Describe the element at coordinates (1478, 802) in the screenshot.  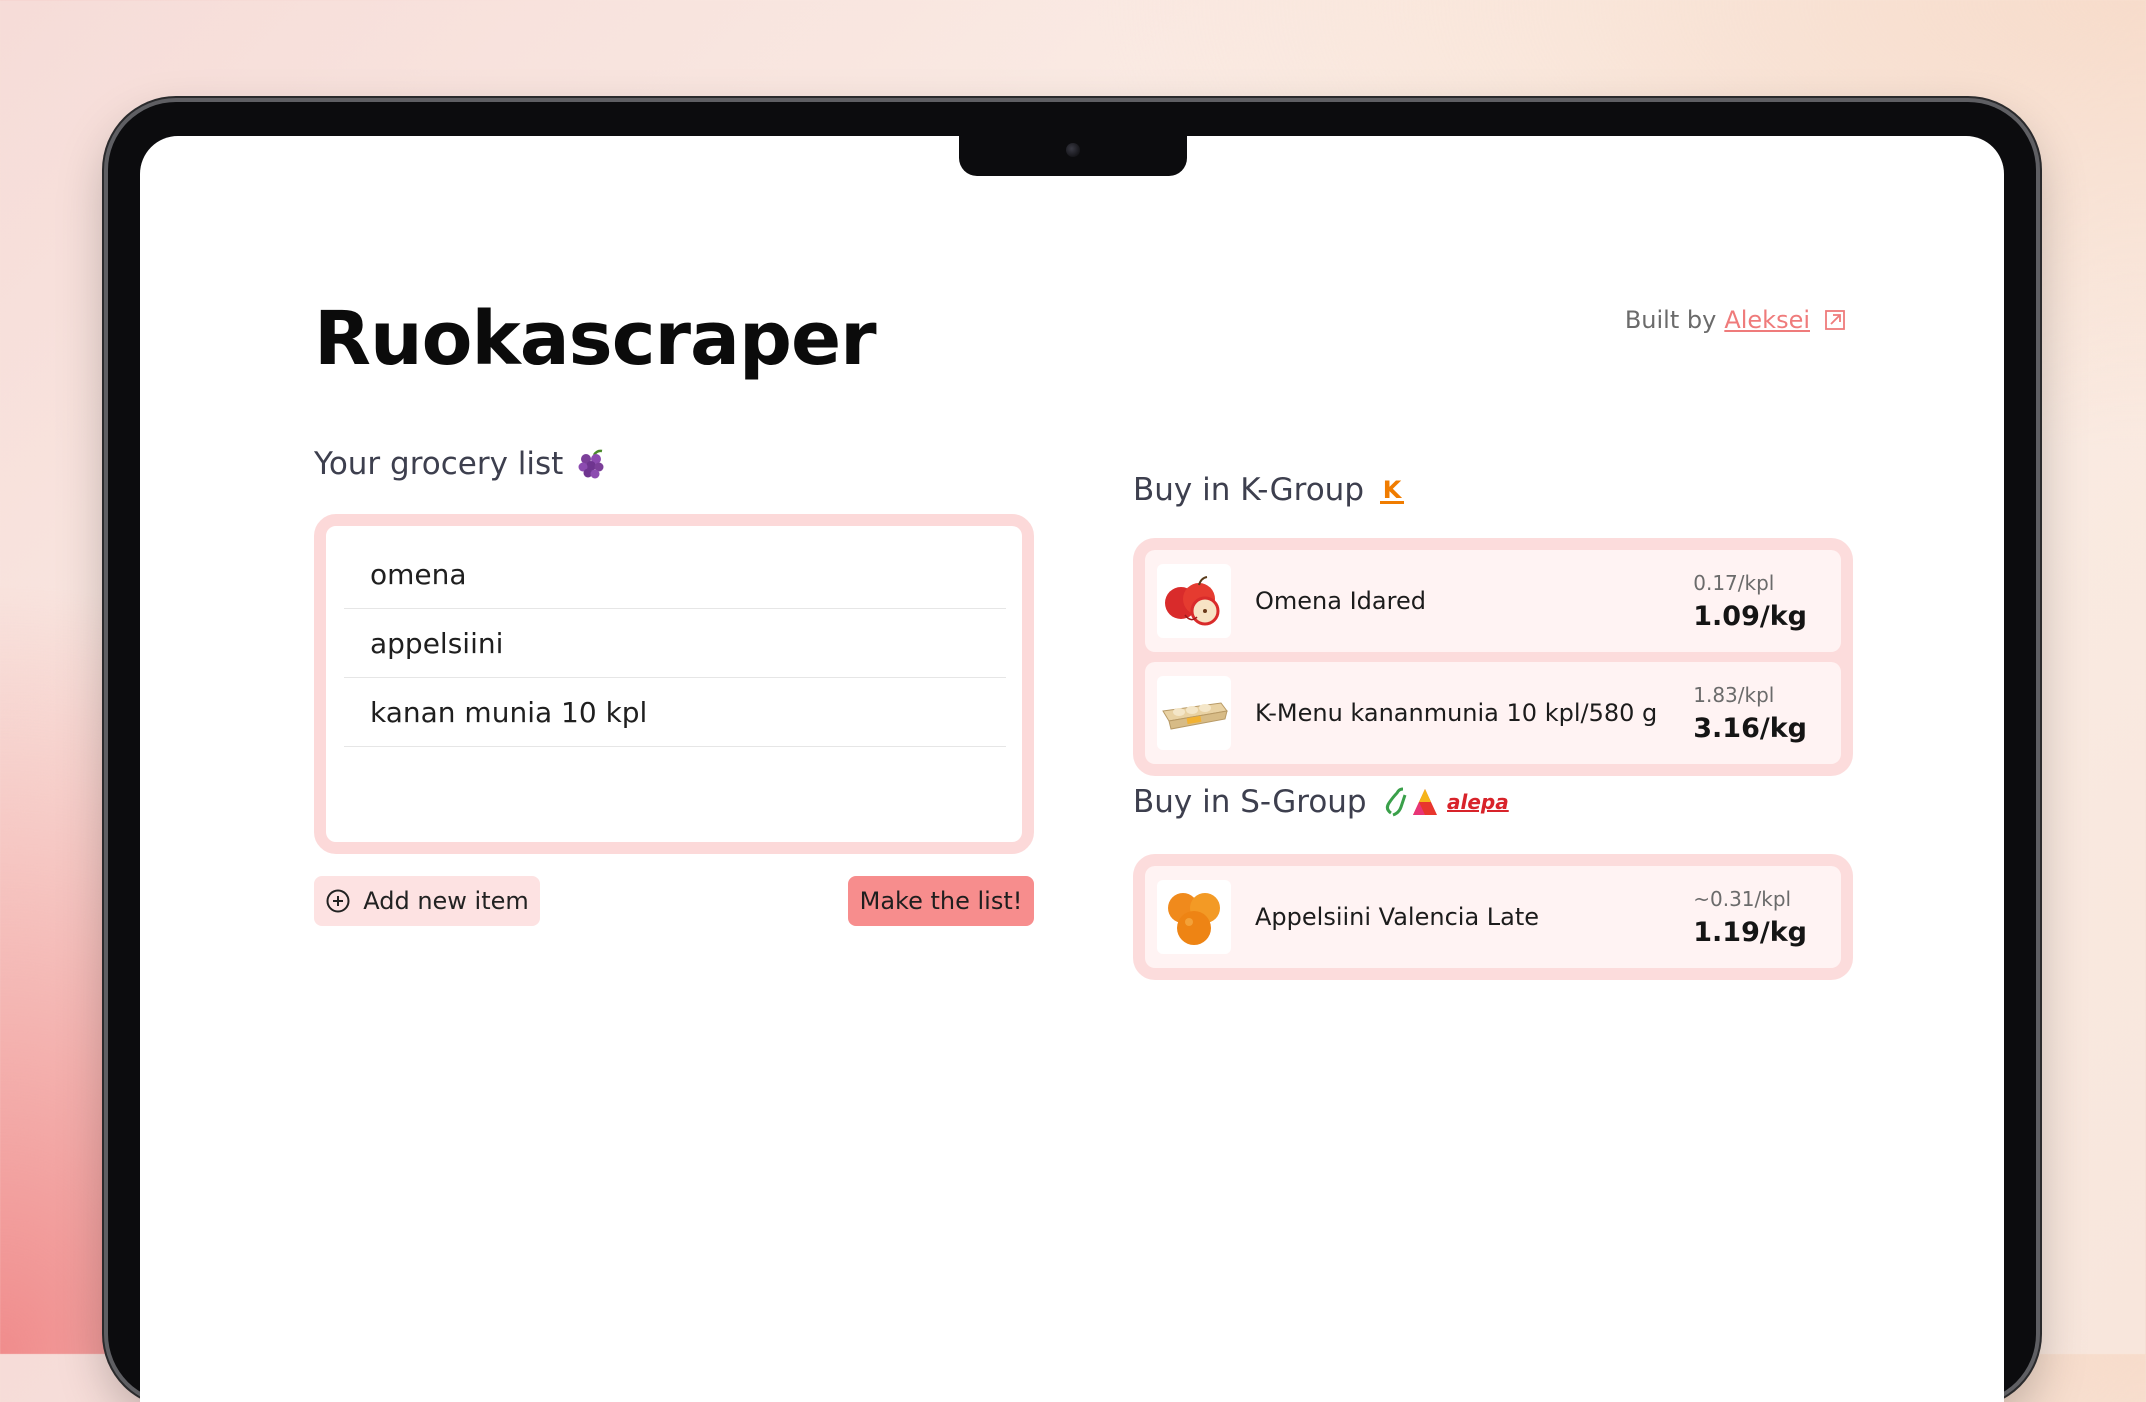
I see `svg-text: alepa` at that location.